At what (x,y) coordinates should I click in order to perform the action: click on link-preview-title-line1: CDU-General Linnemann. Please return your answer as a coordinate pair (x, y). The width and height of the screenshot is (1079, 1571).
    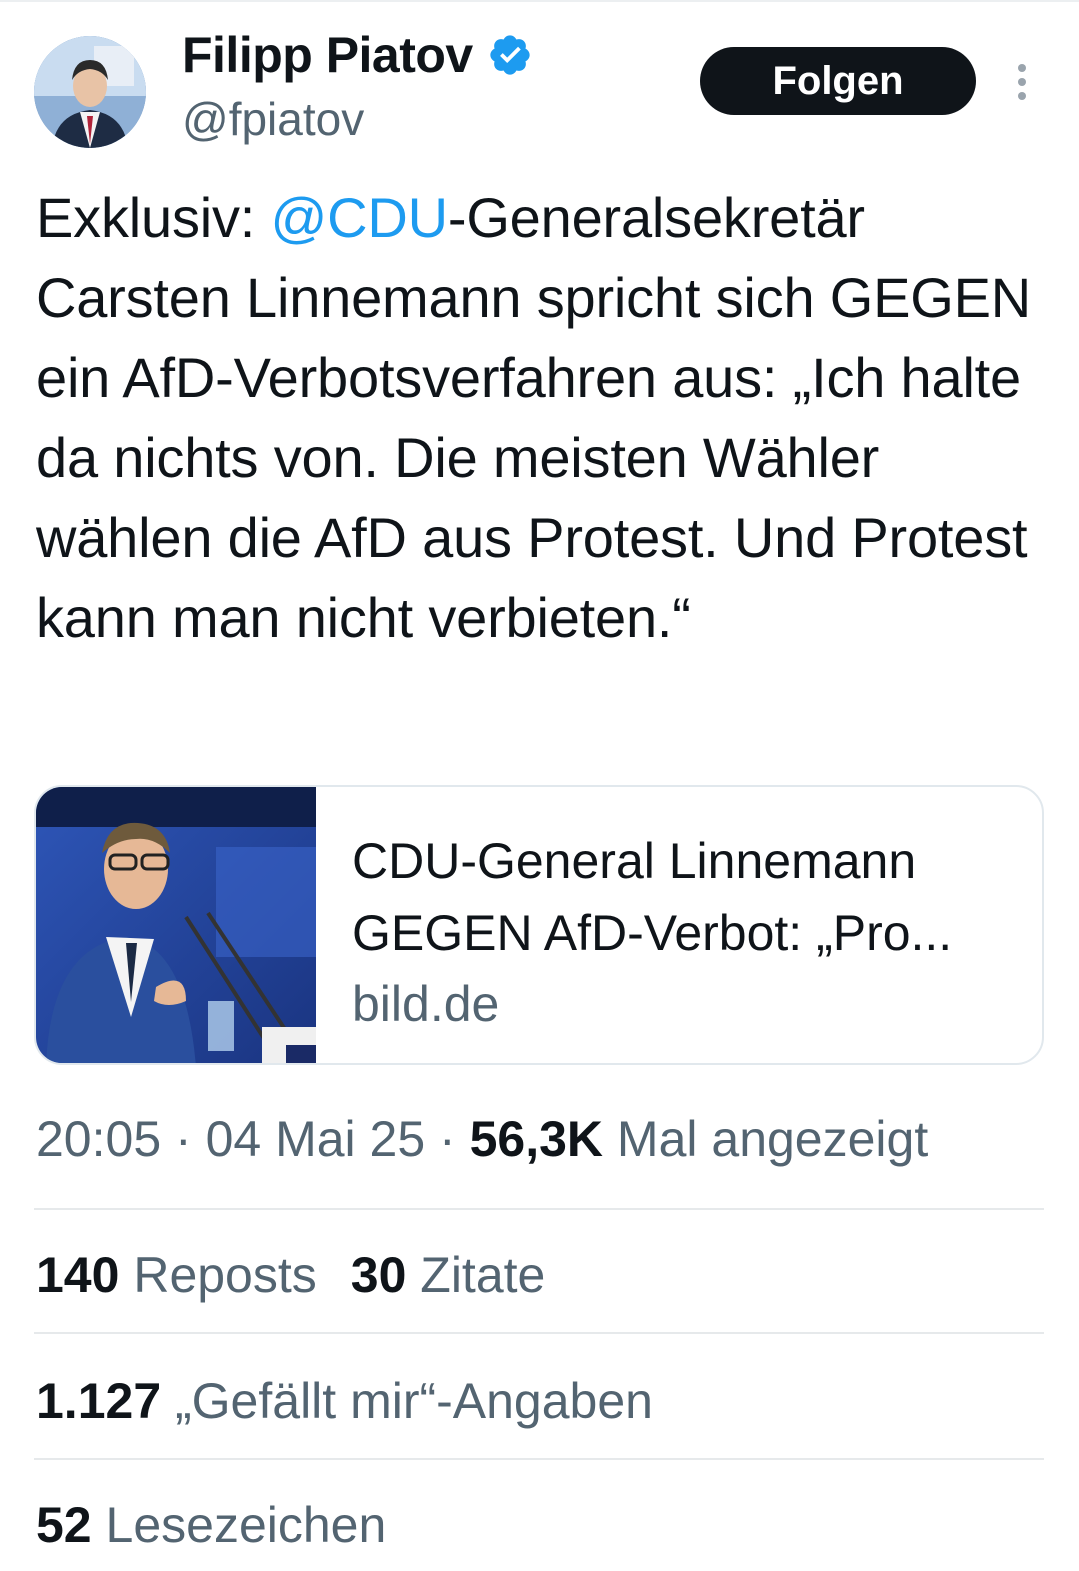
    Looking at the image, I should click on (634, 861).